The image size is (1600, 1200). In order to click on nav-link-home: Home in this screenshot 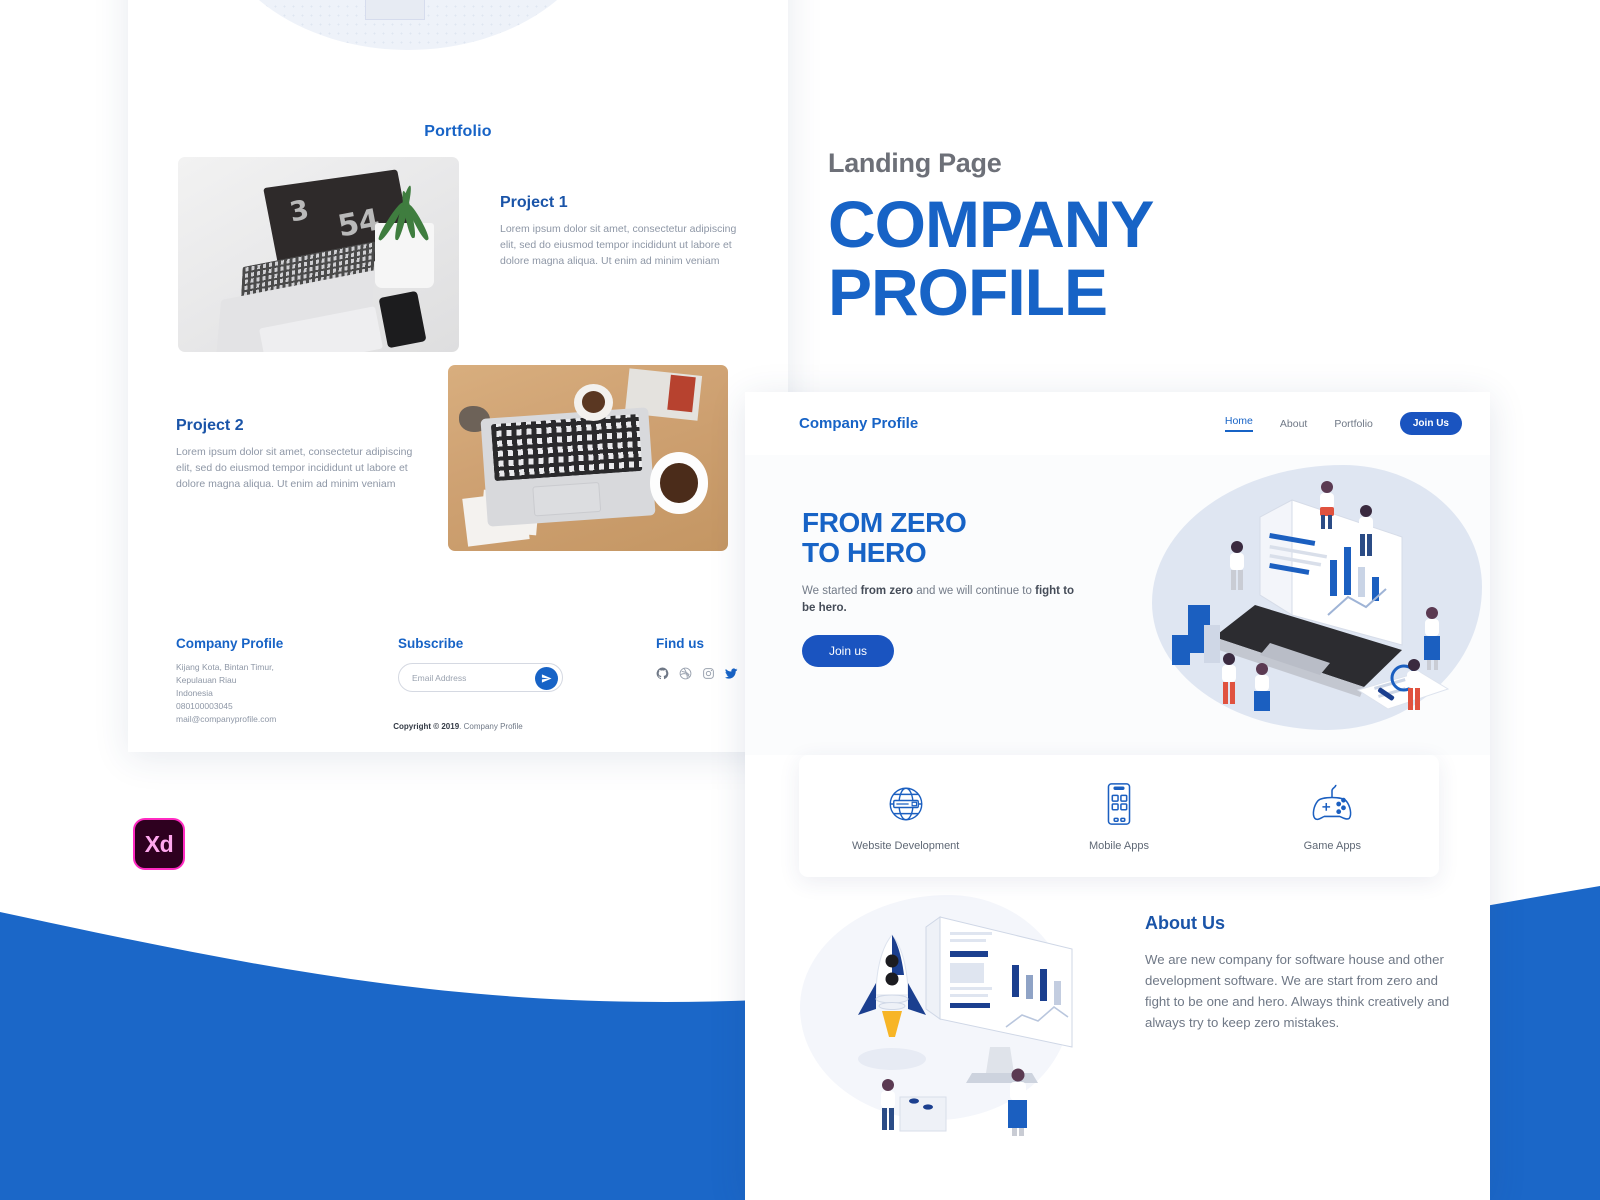, I will do `click(1238, 423)`.